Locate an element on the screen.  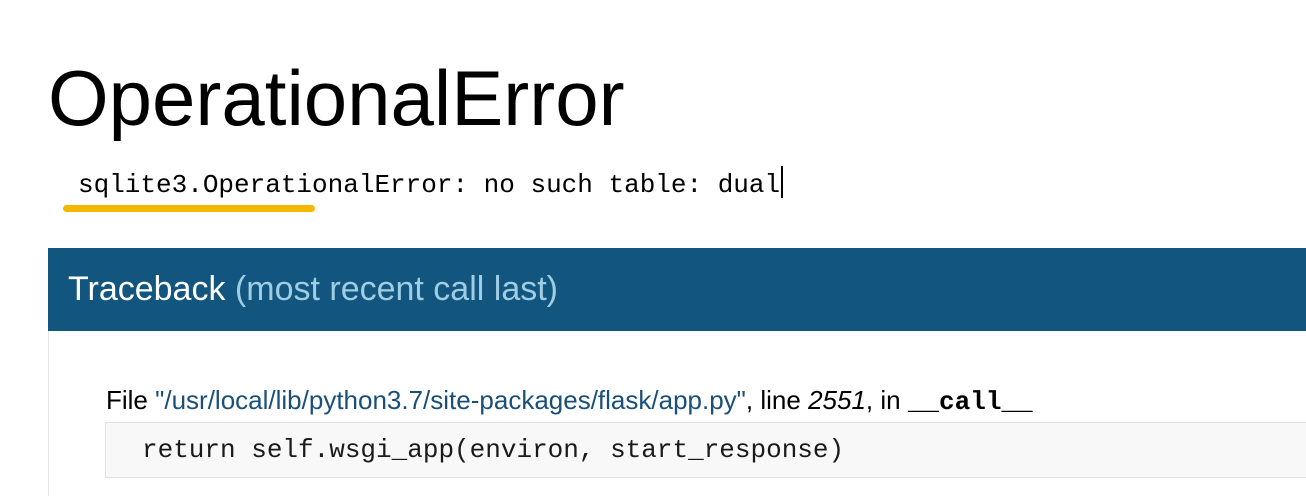
error-title: OperationalError is located at coordinates (336, 98).